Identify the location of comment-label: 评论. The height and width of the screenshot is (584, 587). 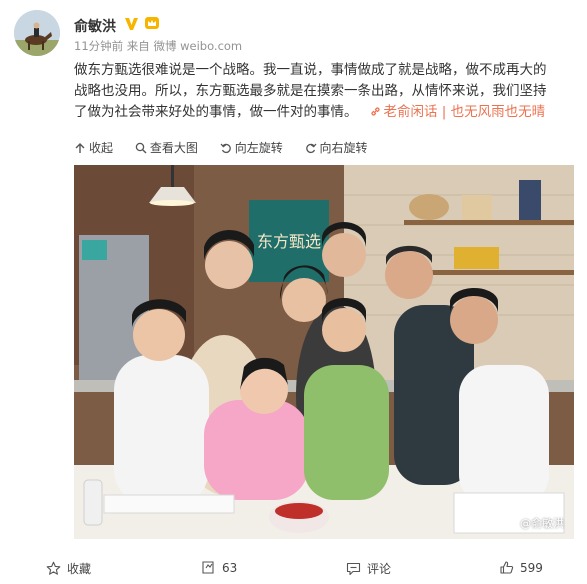
(379, 569).